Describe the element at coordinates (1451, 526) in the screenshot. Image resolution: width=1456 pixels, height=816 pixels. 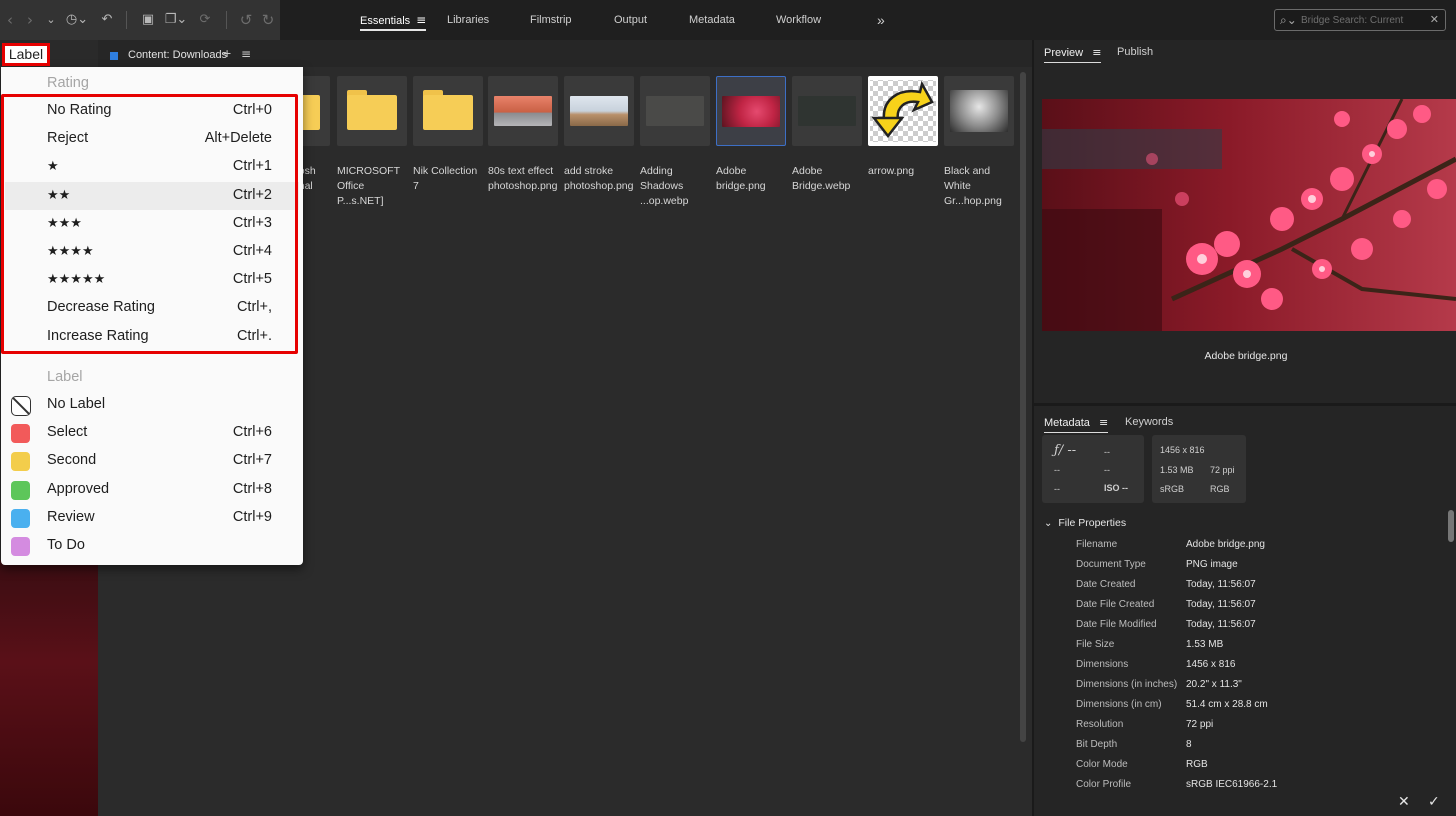
I see `metadata-scrollbar` at that location.